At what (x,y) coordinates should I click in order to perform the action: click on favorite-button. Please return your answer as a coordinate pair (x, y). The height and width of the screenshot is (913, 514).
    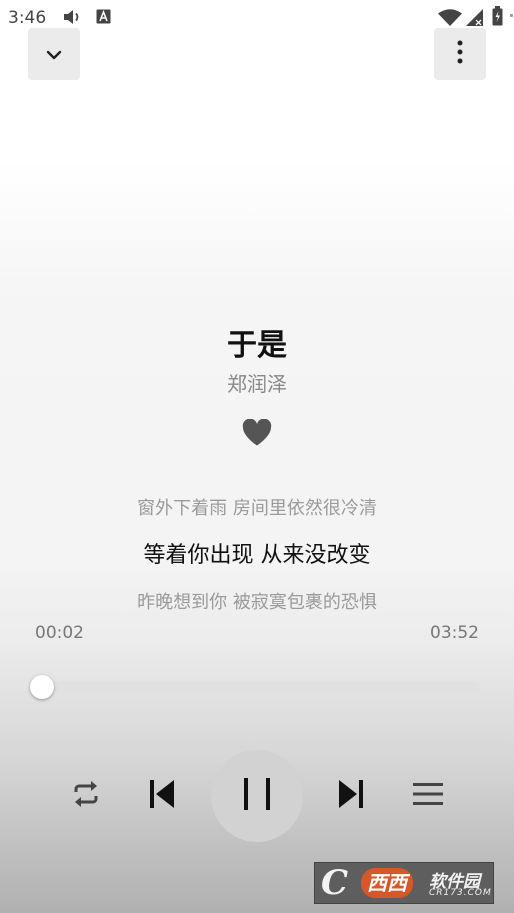
    Looking at the image, I should click on (257, 434).